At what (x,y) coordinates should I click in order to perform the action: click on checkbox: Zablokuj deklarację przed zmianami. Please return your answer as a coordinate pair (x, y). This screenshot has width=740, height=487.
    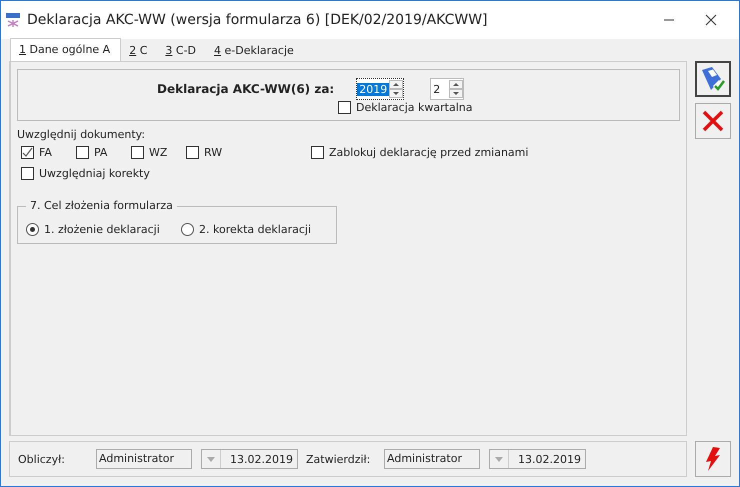
    Looking at the image, I should click on (419, 152).